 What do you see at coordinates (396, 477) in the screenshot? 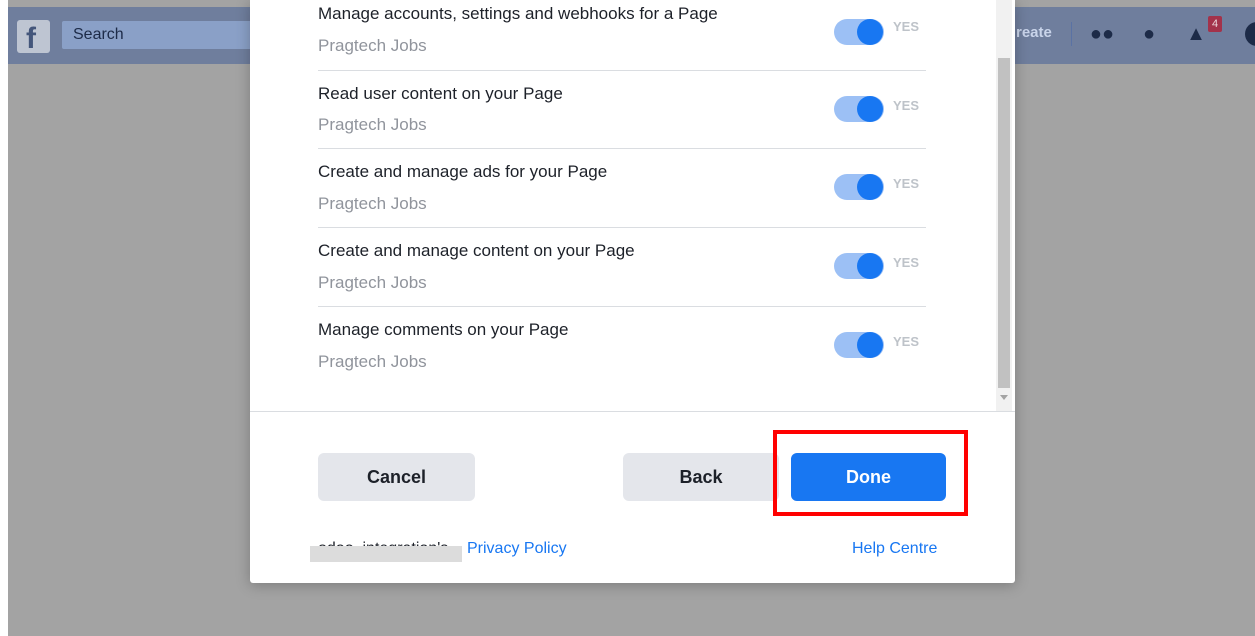
I see `cancel-button: Cancel` at bounding box center [396, 477].